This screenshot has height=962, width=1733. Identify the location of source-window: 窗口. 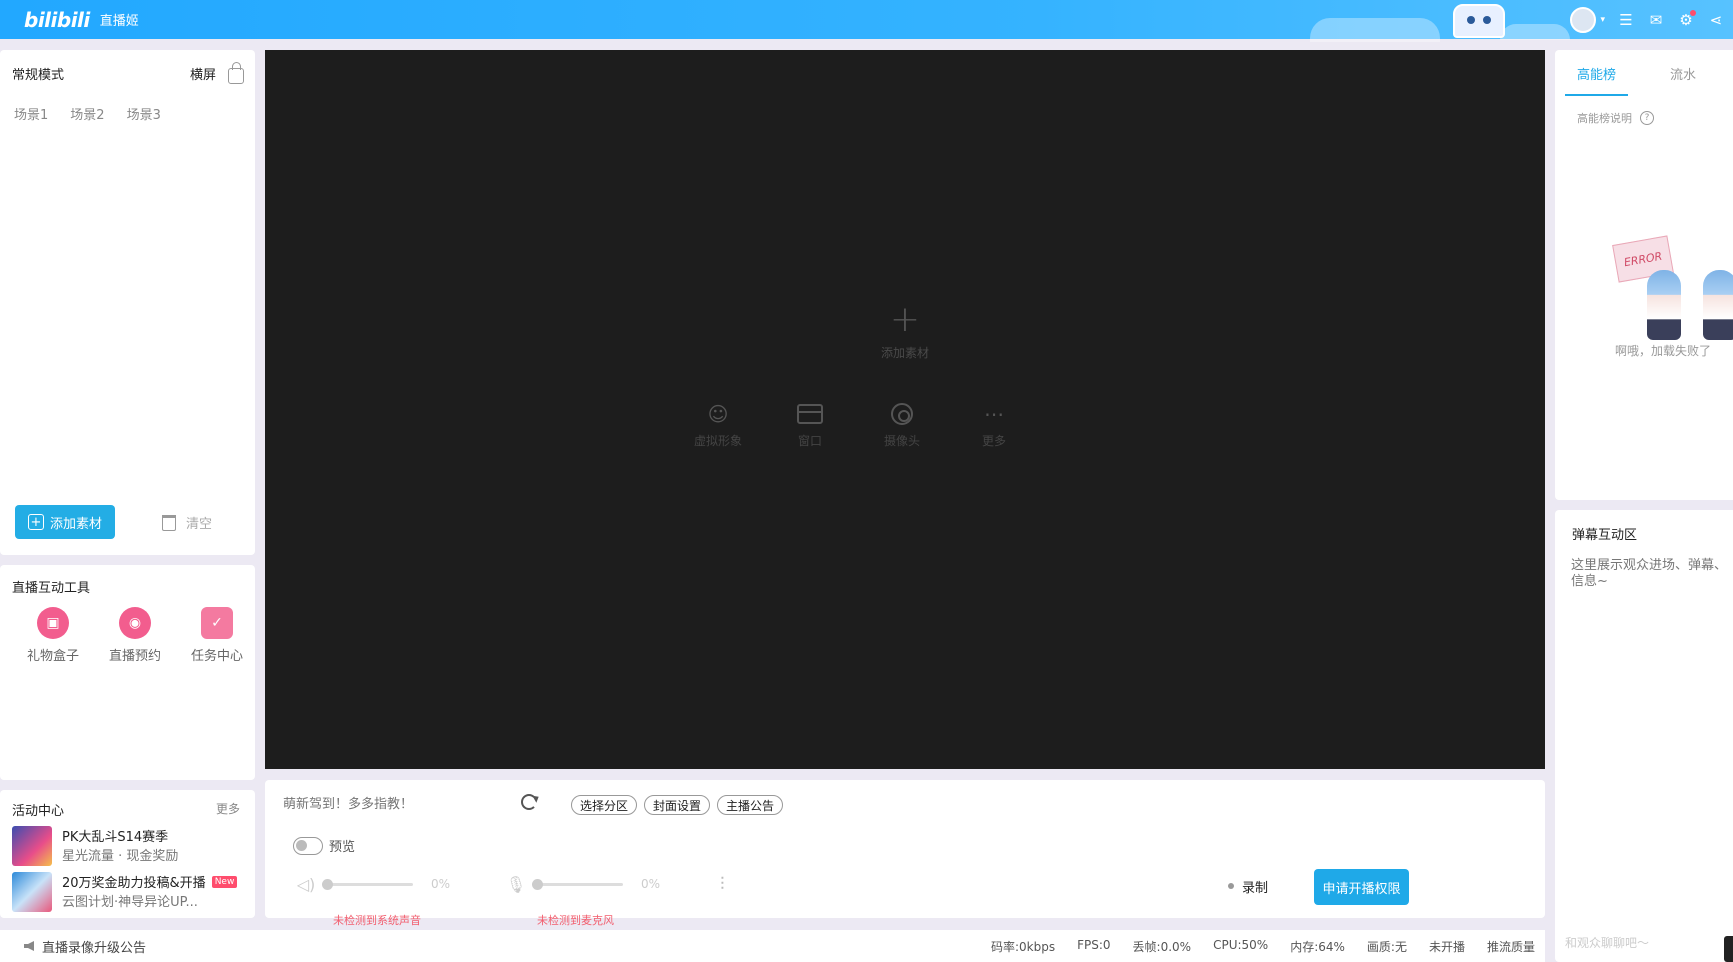
(810, 424).